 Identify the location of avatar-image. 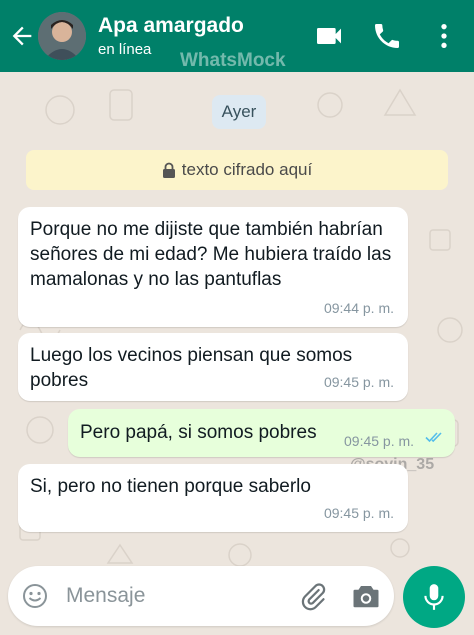
(62, 36).